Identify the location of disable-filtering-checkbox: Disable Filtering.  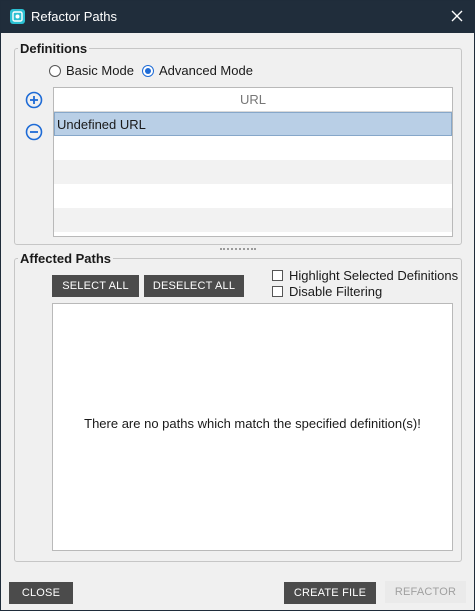
(327, 291).